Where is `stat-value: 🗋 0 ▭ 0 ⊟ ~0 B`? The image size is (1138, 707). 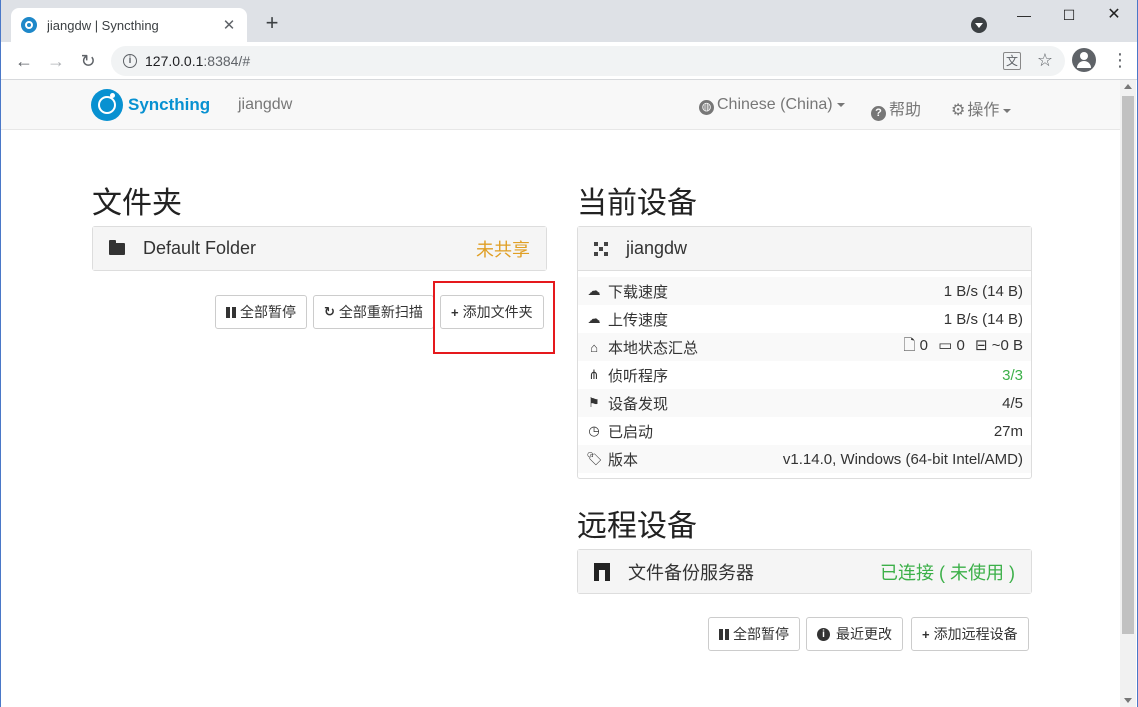
stat-value: 🗋 0 ▭ 0 ⊟ ~0 B is located at coordinates (963, 347).